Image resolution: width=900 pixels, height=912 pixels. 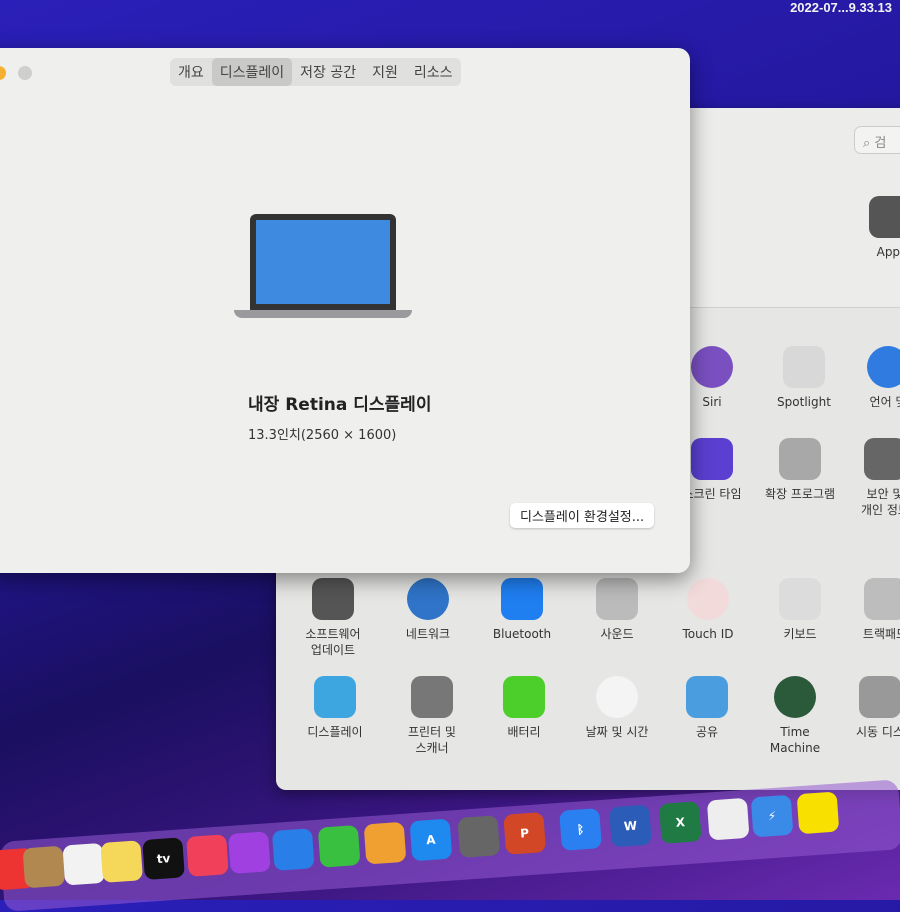 What do you see at coordinates (708, 599) in the screenshot?
I see `fingerprint-icon` at bounding box center [708, 599].